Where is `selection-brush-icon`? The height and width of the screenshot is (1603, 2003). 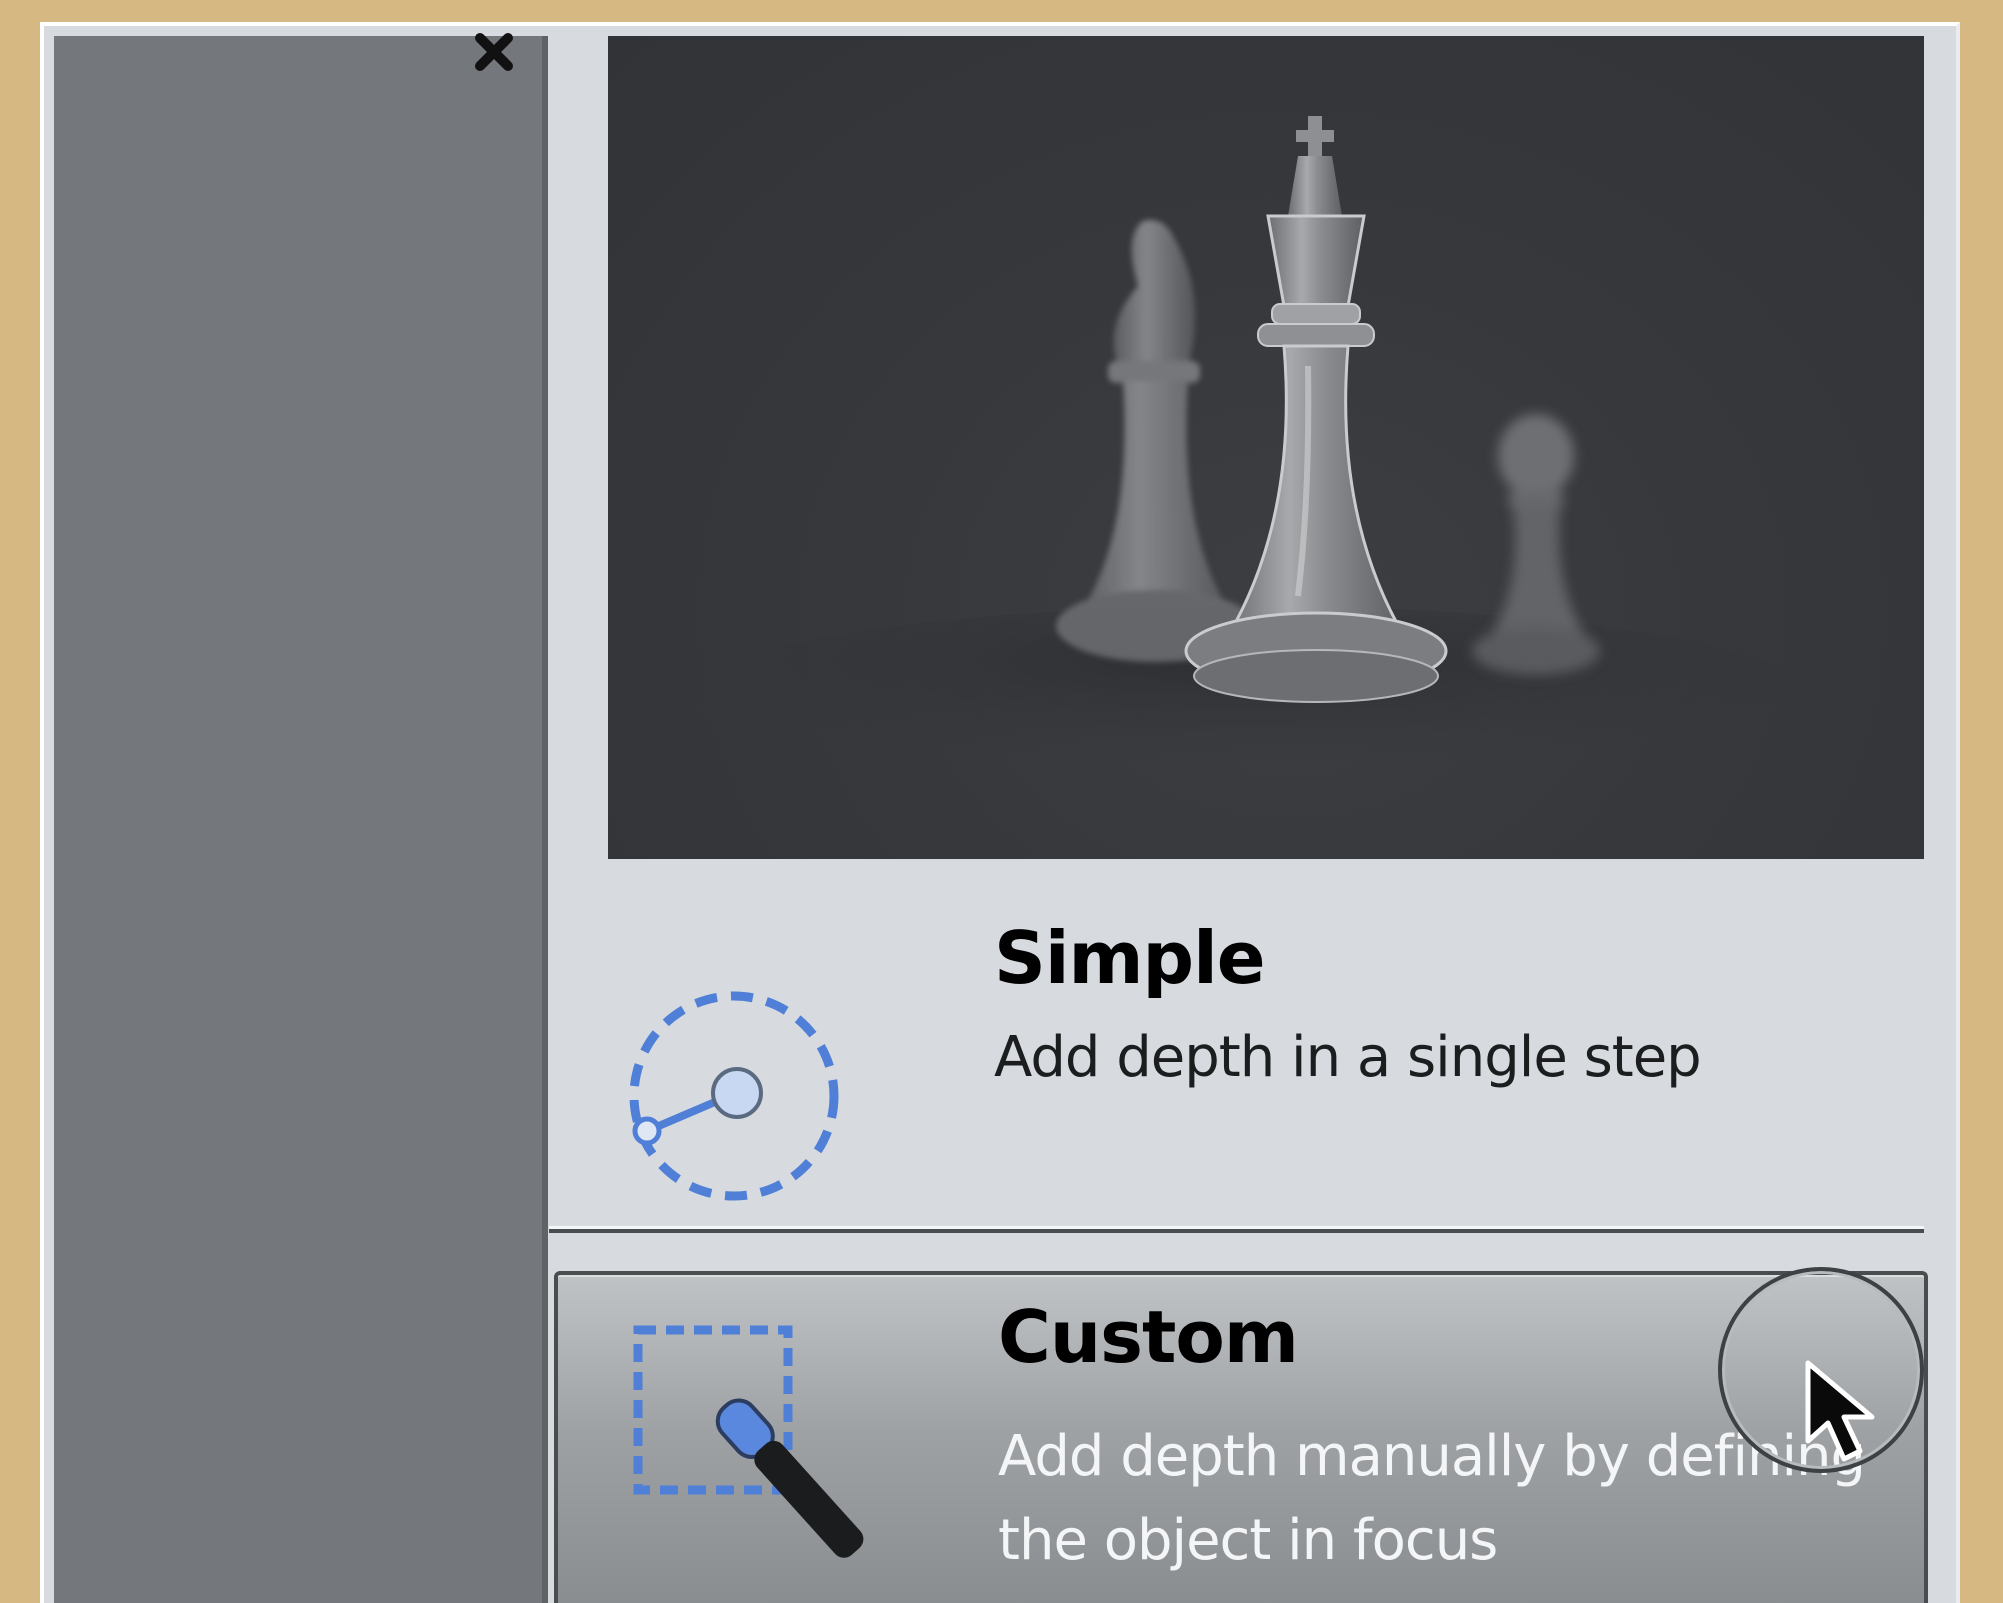 selection-brush-icon is located at coordinates (748, 1441).